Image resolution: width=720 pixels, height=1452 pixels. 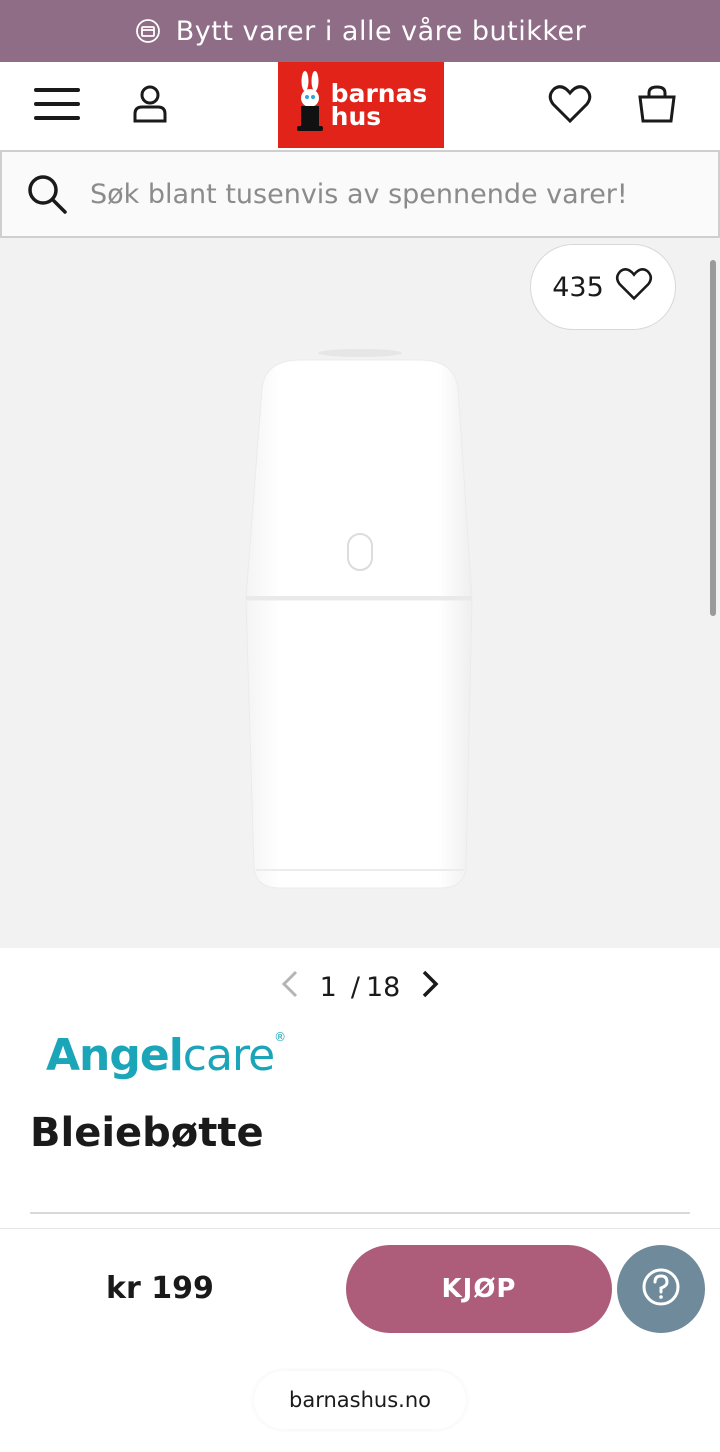 What do you see at coordinates (147, 1133) in the screenshot?
I see `product-title: Bleiebøtte` at bounding box center [147, 1133].